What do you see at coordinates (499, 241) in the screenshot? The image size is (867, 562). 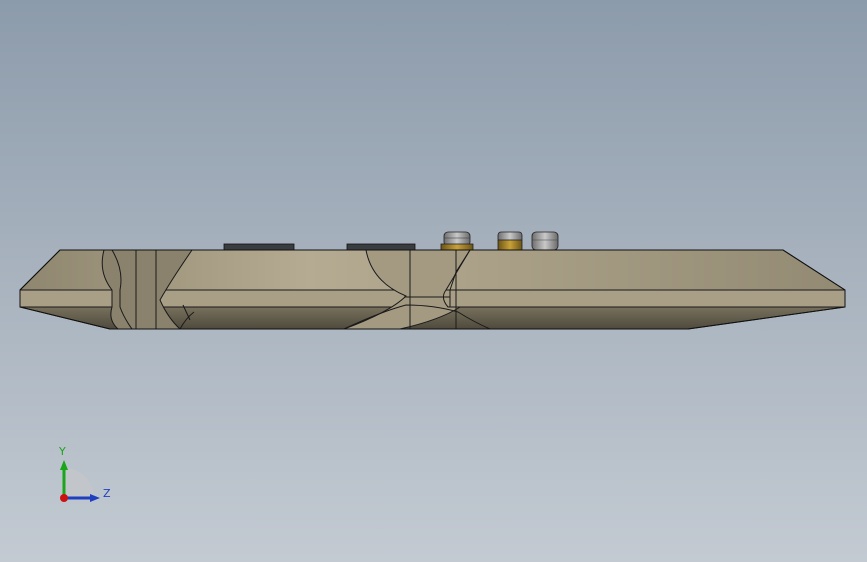 I see `connector-group` at bounding box center [499, 241].